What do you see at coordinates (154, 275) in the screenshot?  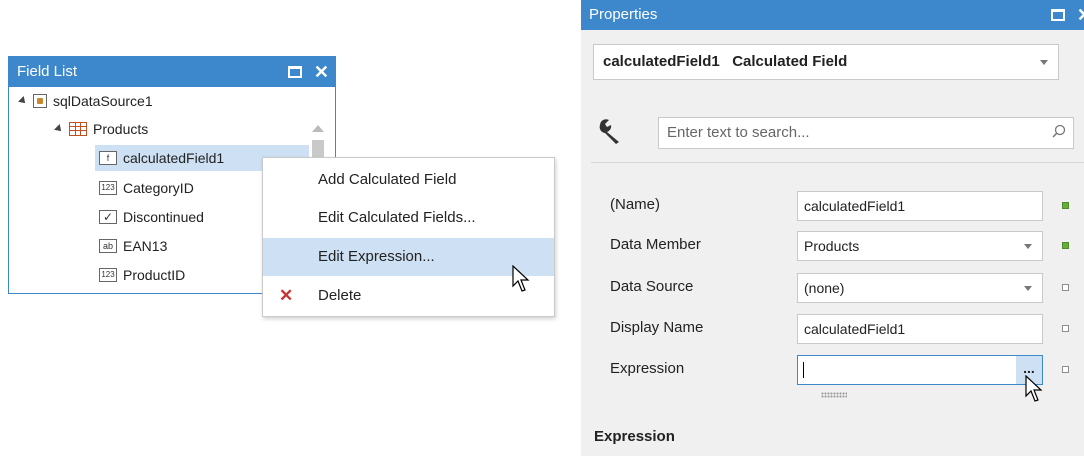 I see `tree-item-label: ProductID` at bounding box center [154, 275].